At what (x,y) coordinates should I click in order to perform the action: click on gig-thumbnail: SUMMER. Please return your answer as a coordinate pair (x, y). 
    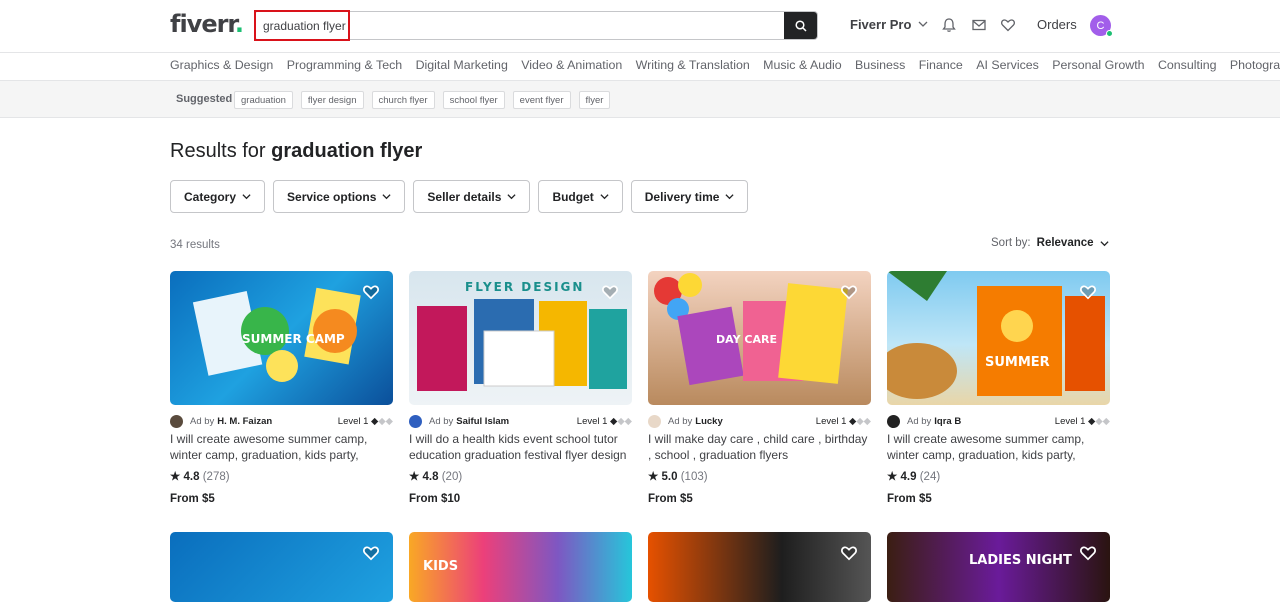
    Looking at the image, I should click on (998, 338).